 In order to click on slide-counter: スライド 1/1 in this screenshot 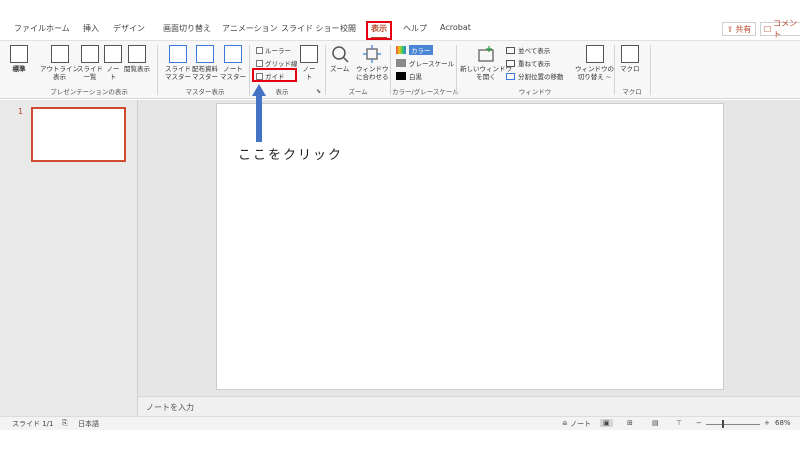, I will do `click(33, 424)`.